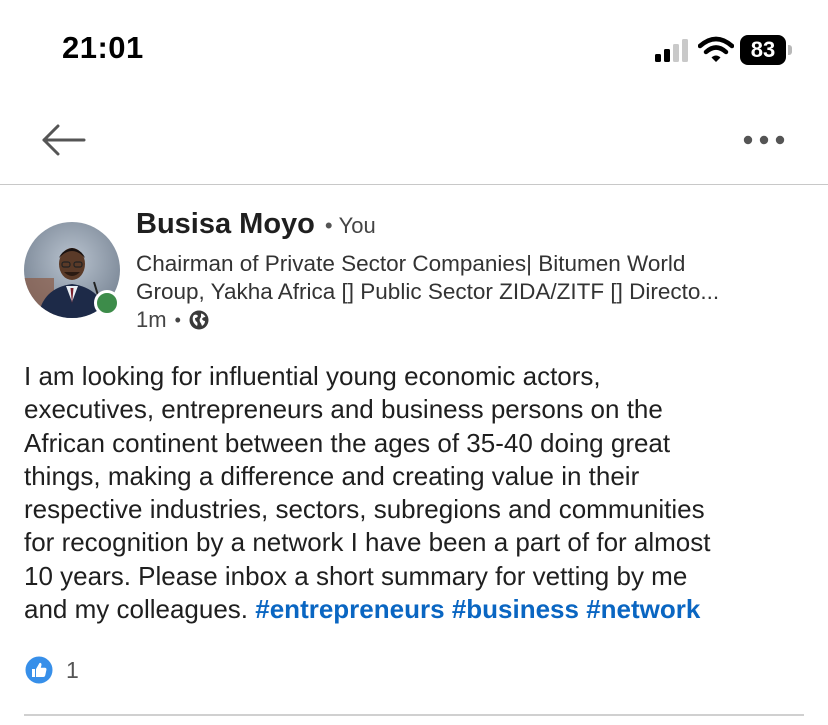 The height and width of the screenshot is (725, 828). Describe the element at coordinates (39, 670) in the screenshot. I see `like-icon` at that location.